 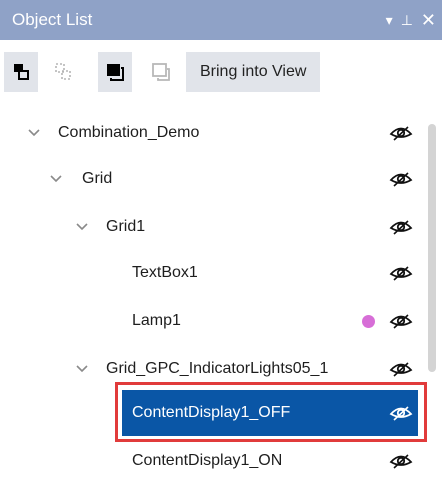 I want to click on panel-controls: ▾ ⊥ ✕, so click(x=411, y=20).